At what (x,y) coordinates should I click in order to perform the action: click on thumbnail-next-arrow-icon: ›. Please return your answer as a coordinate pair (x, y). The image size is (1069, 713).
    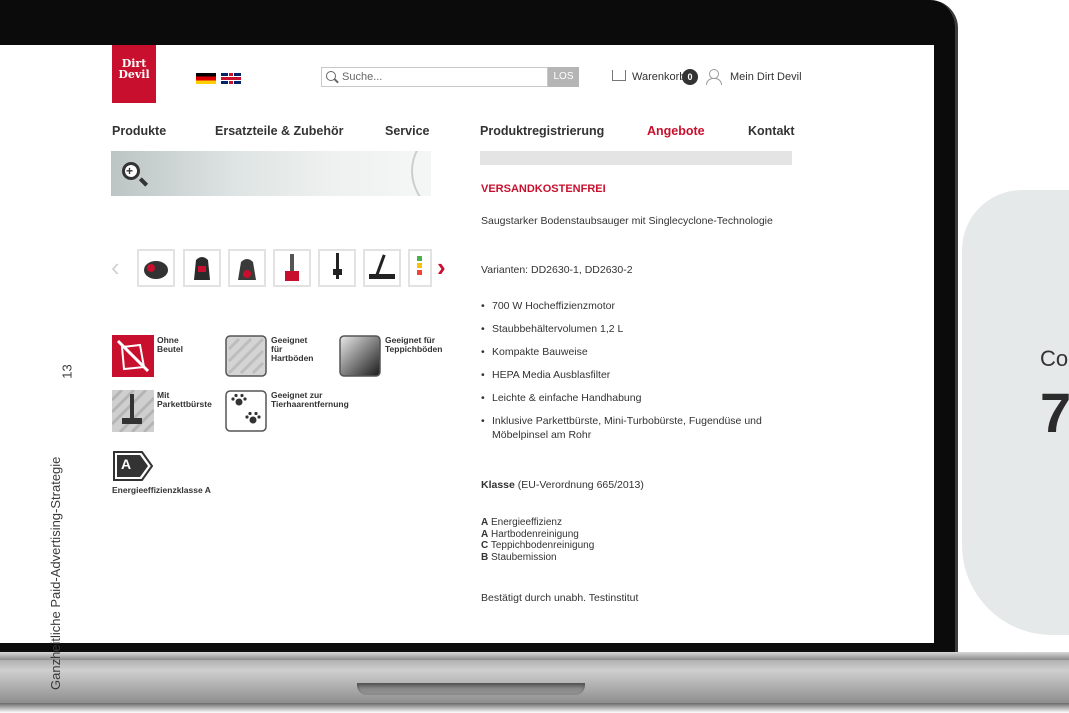
    Looking at the image, I should click on (441, 267).